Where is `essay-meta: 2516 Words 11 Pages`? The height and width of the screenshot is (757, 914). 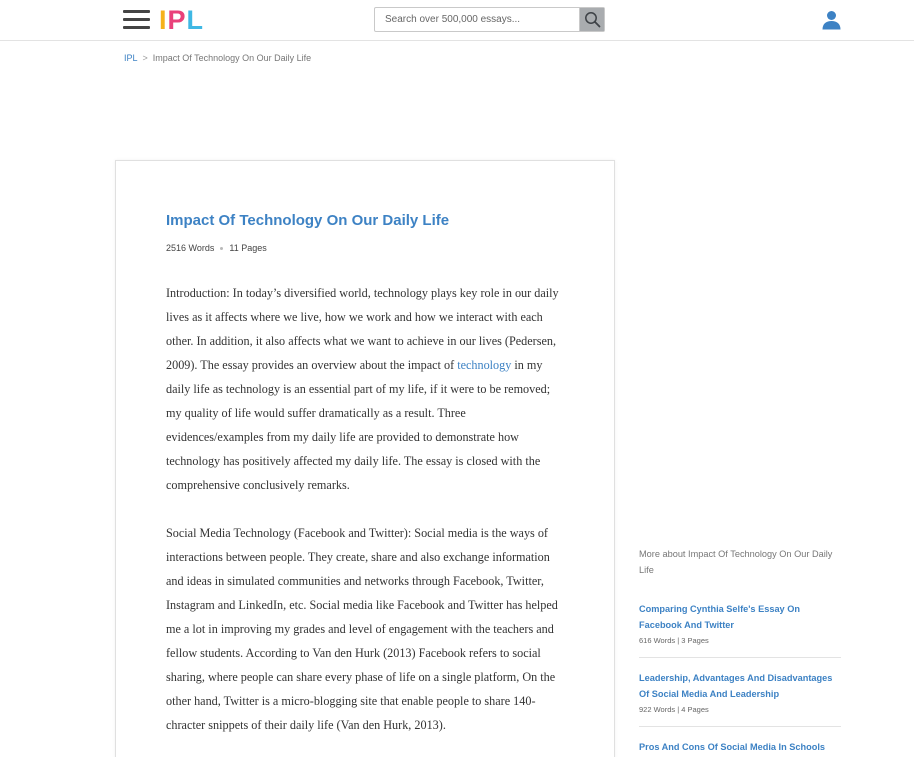 essay-meta: 2516 Words 11 Pages is located at coordinates (216, 248).